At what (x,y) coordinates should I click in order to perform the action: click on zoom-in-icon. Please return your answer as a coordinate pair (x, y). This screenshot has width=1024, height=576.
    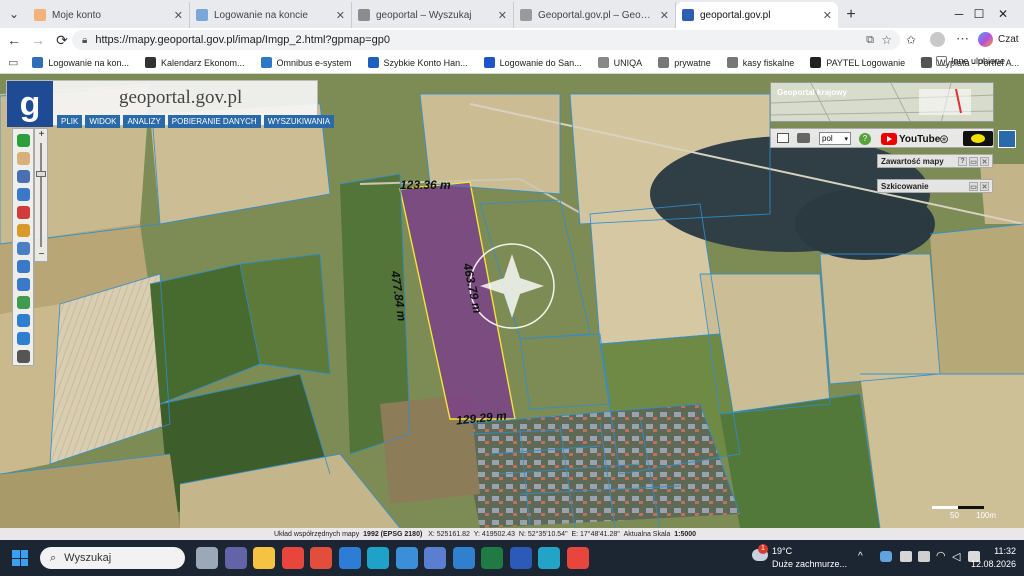
    Looking at the image, I should click on (23, 266).